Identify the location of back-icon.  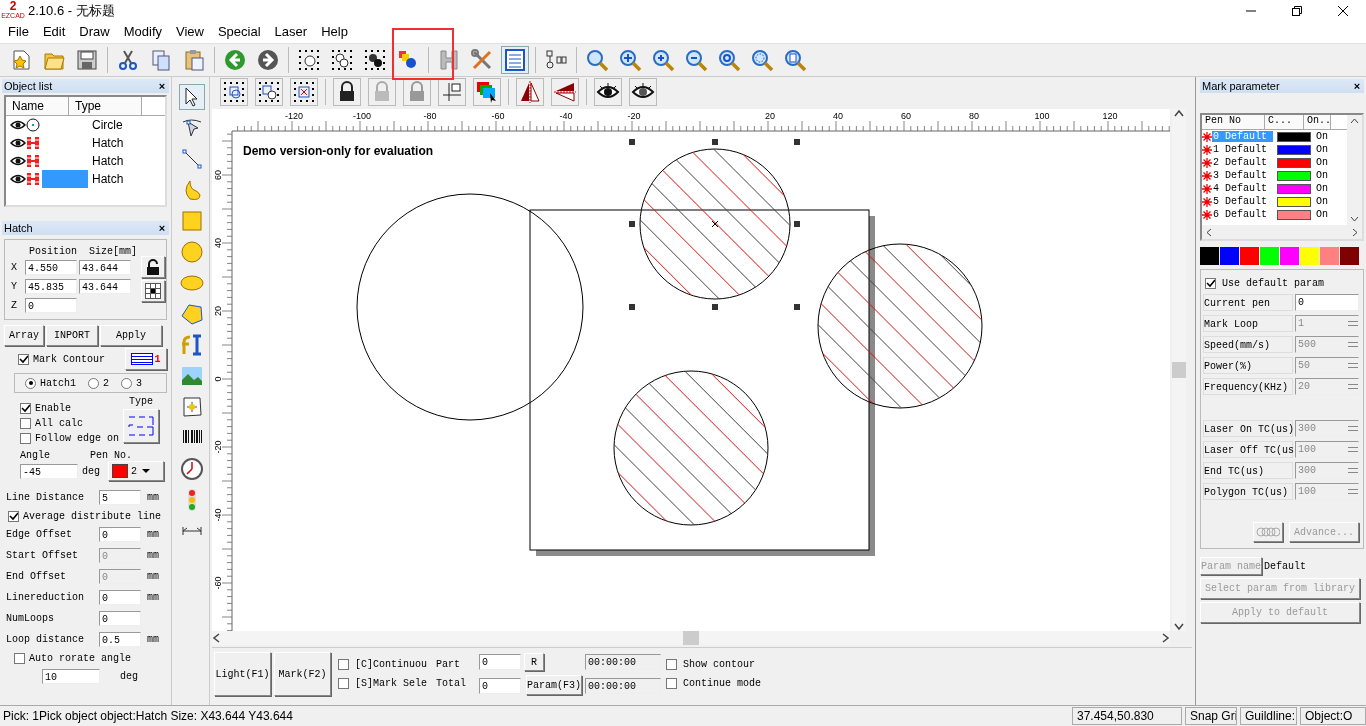
(235, 60).